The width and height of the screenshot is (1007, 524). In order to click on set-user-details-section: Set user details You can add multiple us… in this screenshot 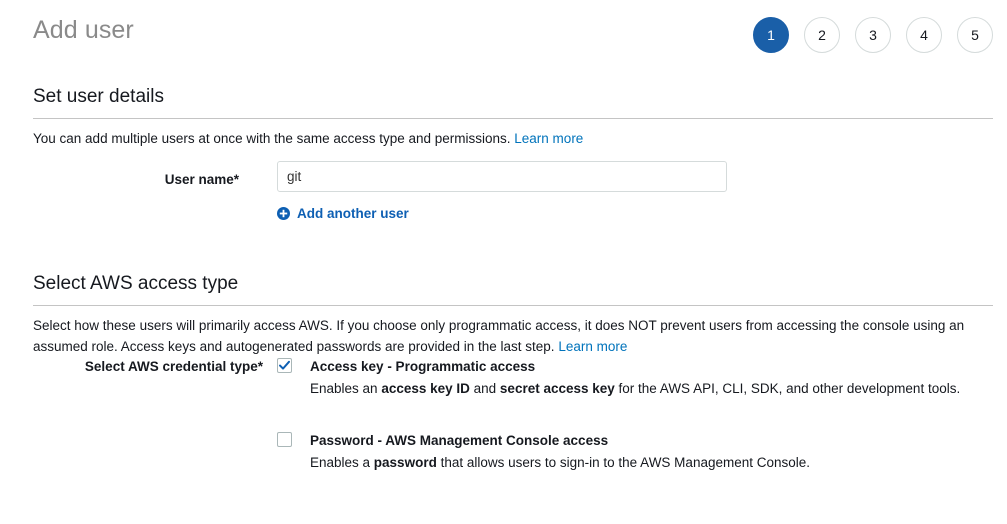, I will do `click(513, 117)`.